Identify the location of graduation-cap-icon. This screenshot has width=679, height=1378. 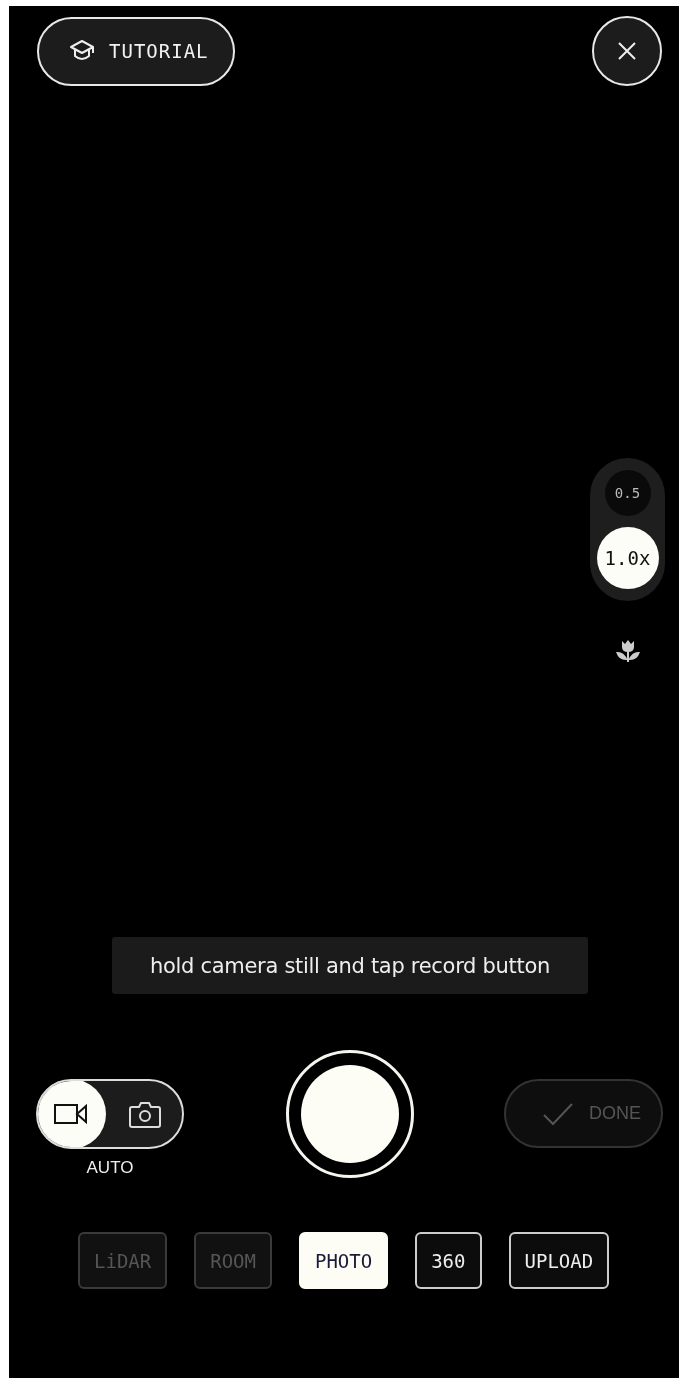
(82, 51).